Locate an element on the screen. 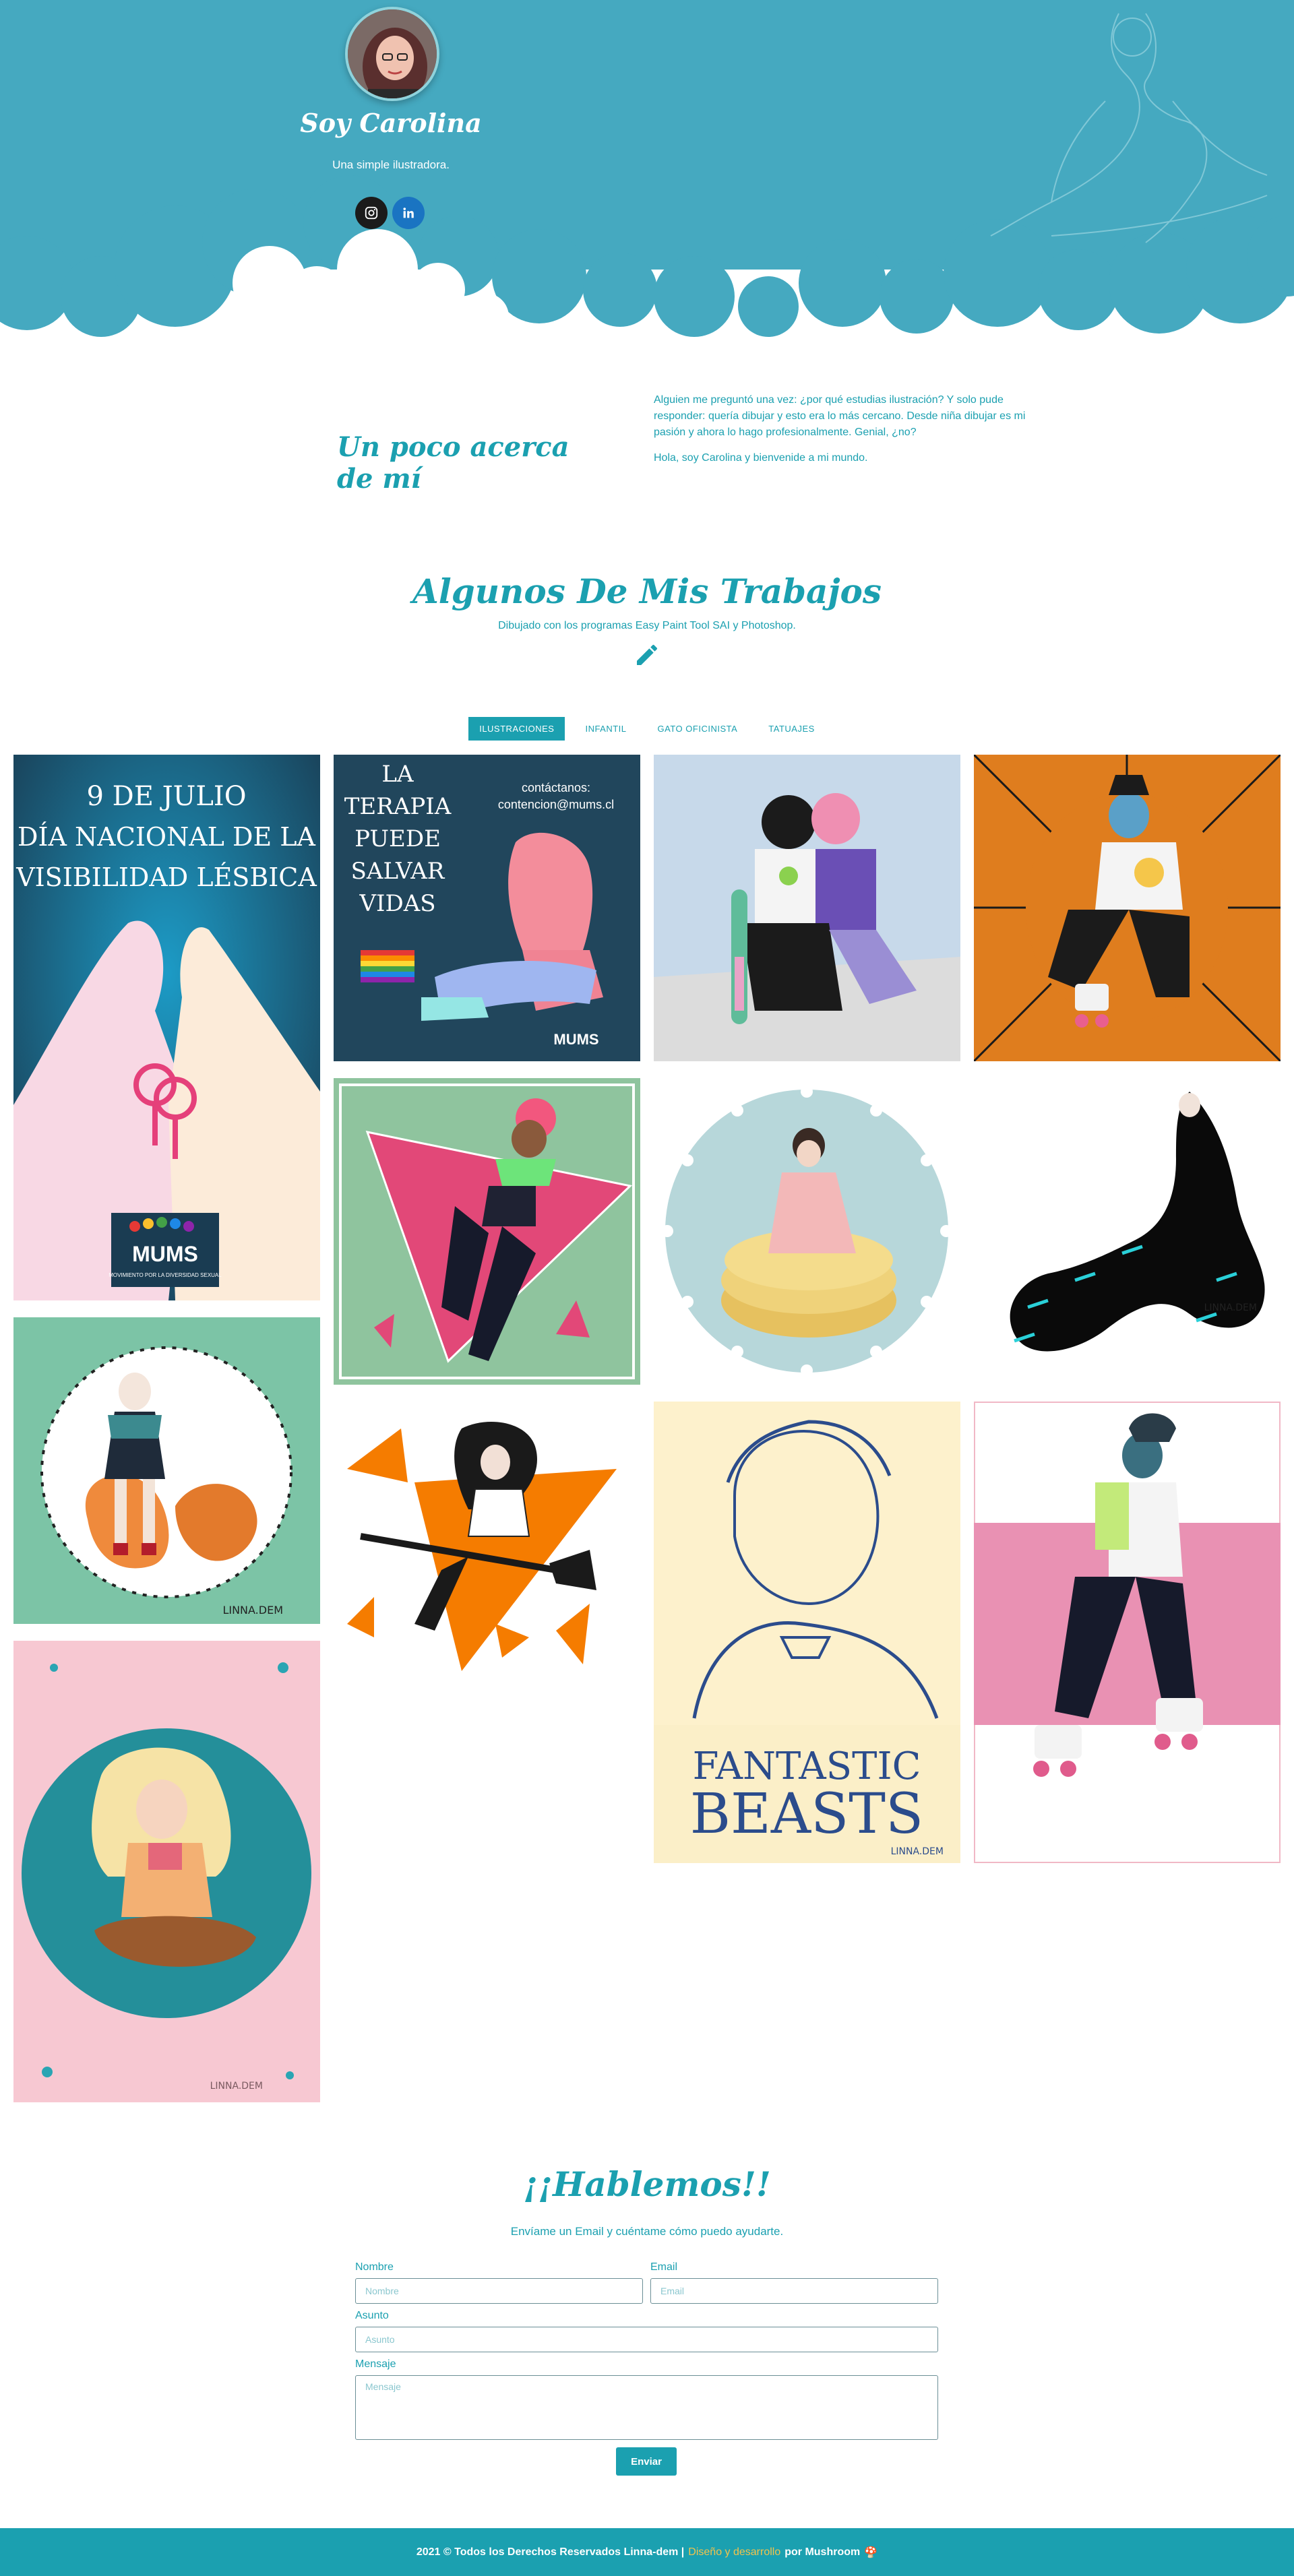 This screenshot has height=2576, width=1294. tab-infantil: INFANTIL is located at coordinates (605, 729).